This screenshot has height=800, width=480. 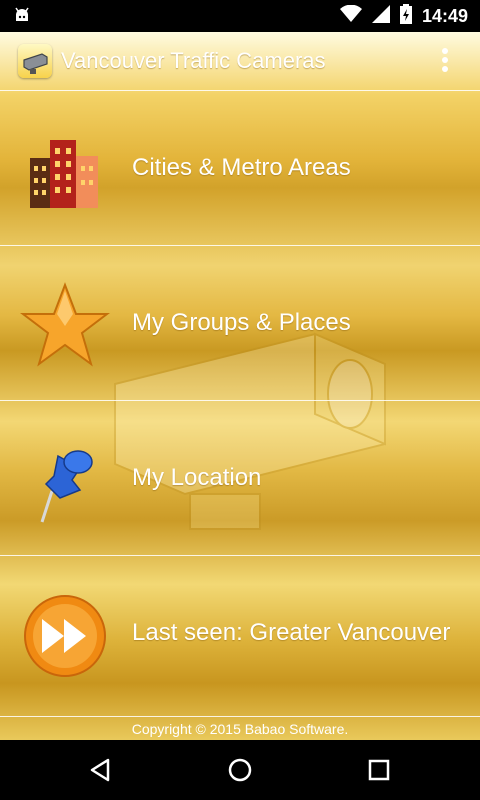 I want to click on back-icon, so click(x=101, y=770).